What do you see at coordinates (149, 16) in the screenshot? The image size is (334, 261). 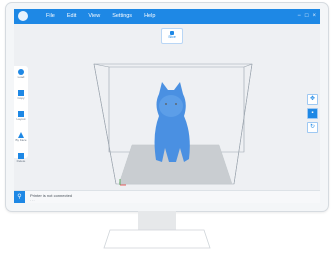 I see `menu-help: Help` at bounding box center [149, 16].